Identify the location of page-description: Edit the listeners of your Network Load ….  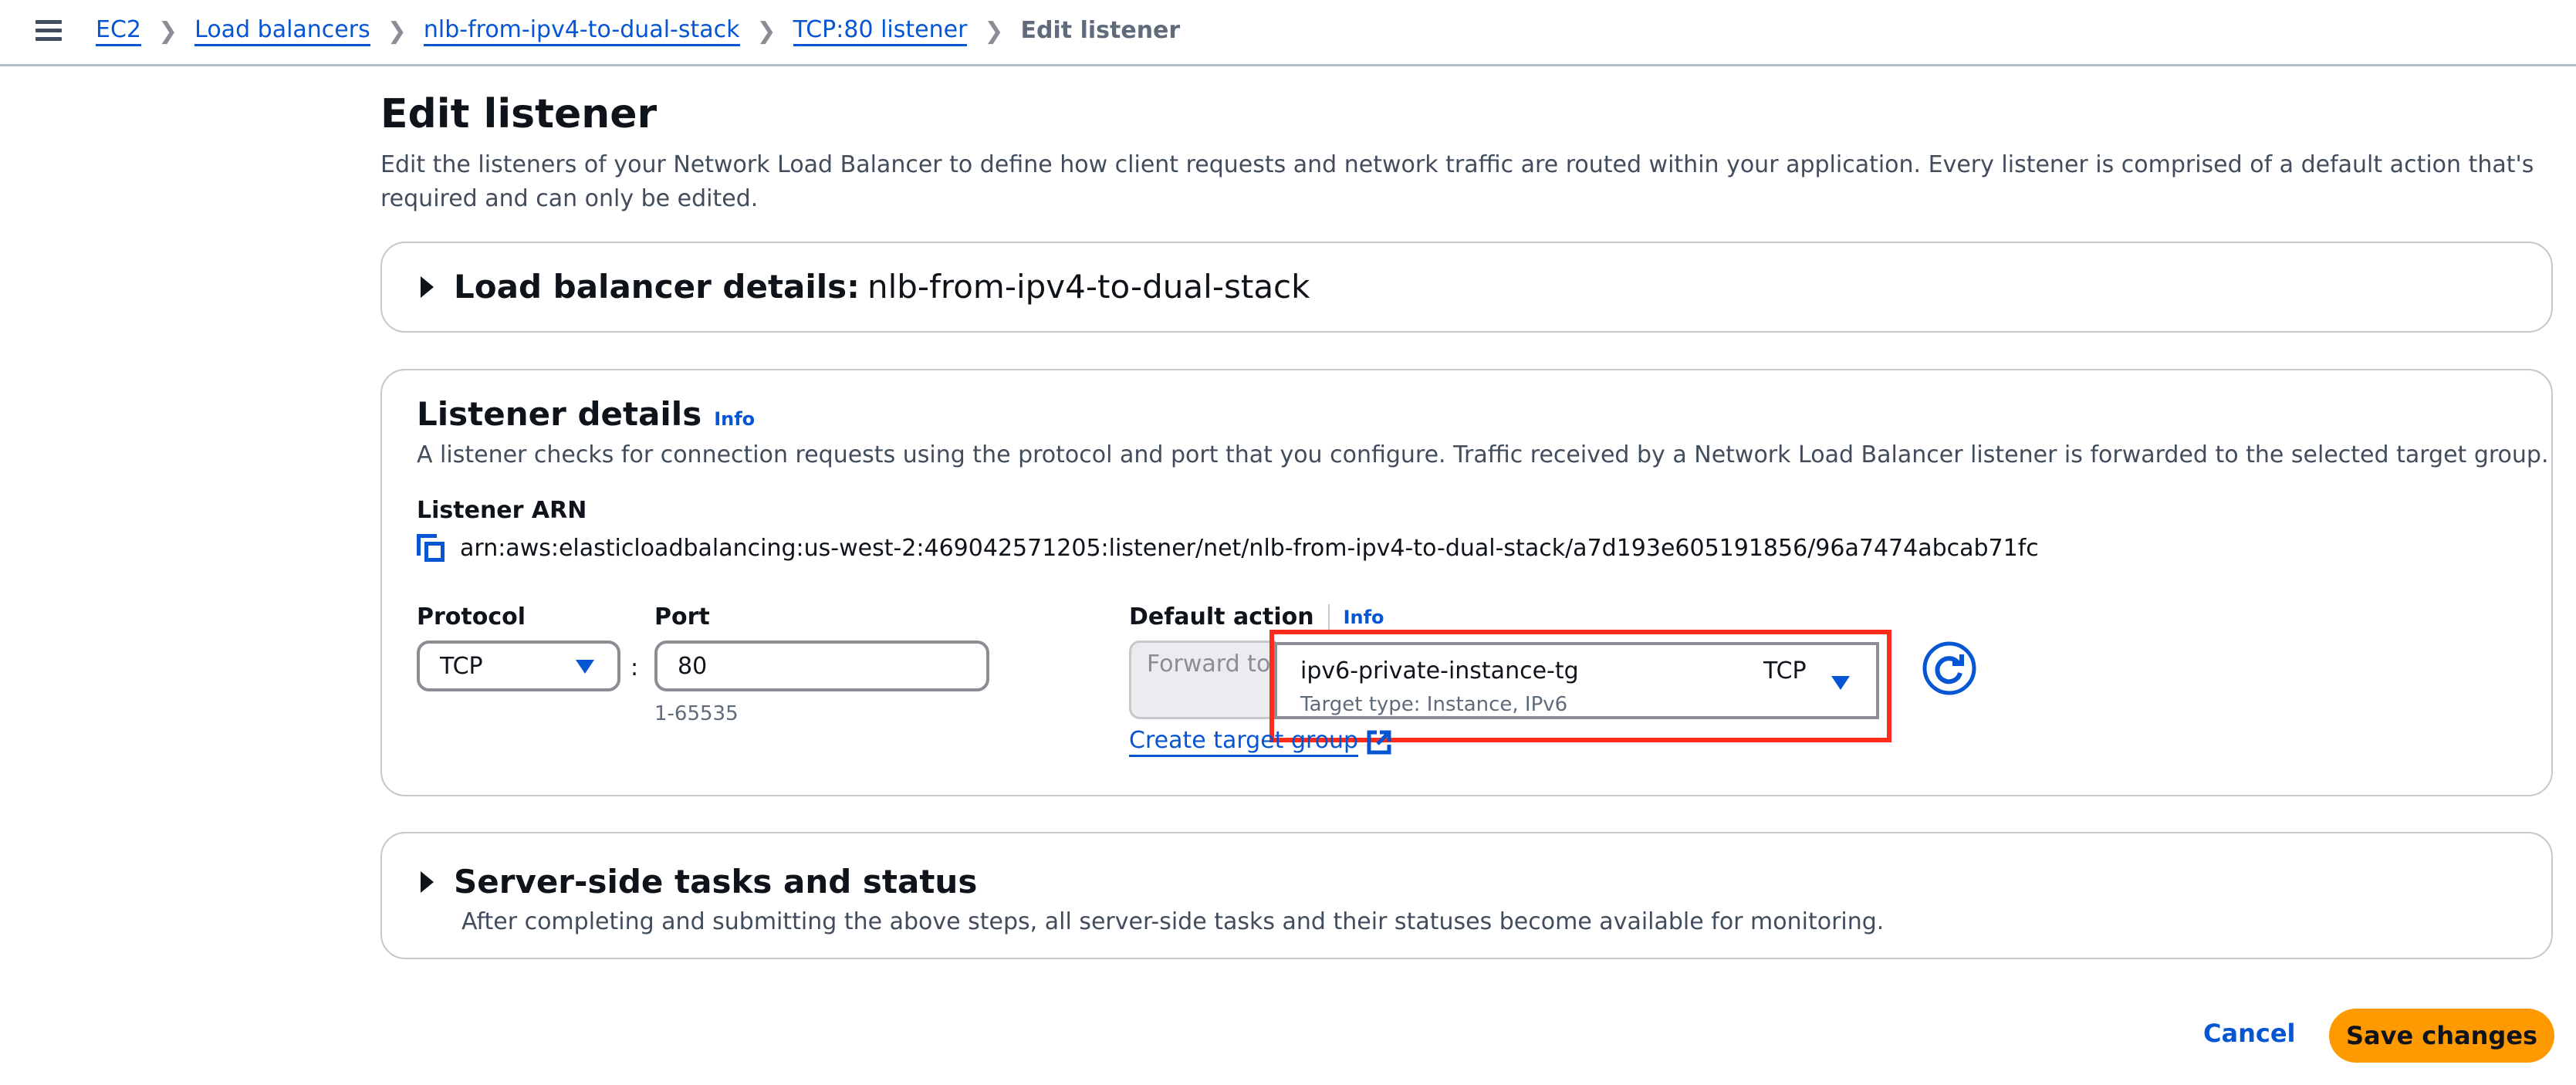
(1457, 181).